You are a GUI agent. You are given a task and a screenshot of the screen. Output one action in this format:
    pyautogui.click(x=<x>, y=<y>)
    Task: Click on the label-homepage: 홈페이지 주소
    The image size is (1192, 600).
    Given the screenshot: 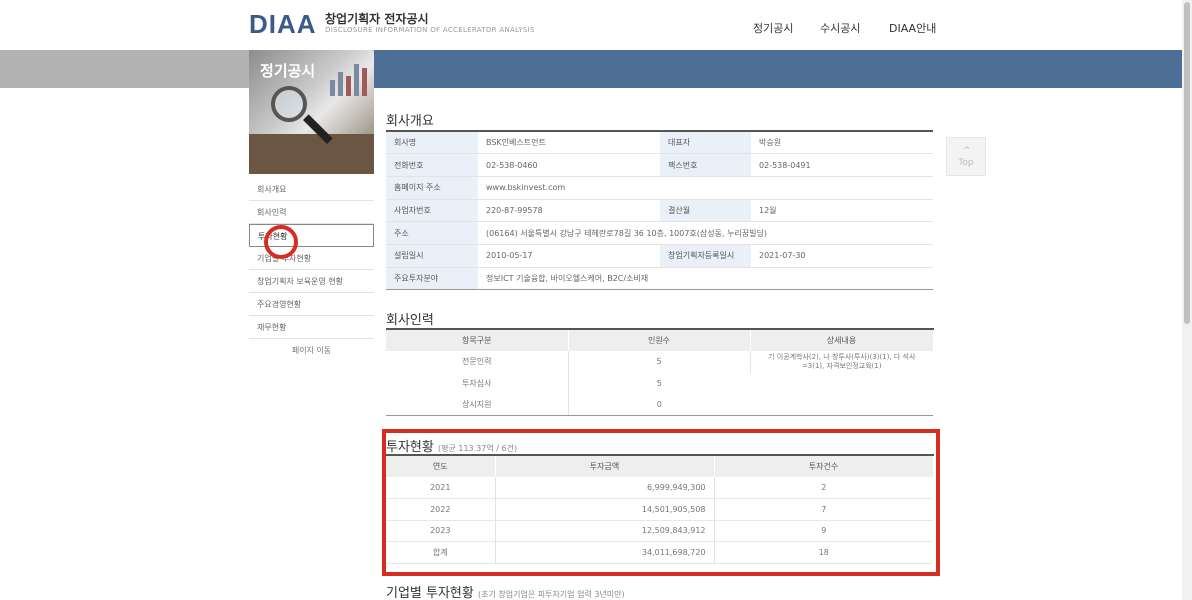 What is the action you would take?
    pyautogui.click(x=432, y=188)
    